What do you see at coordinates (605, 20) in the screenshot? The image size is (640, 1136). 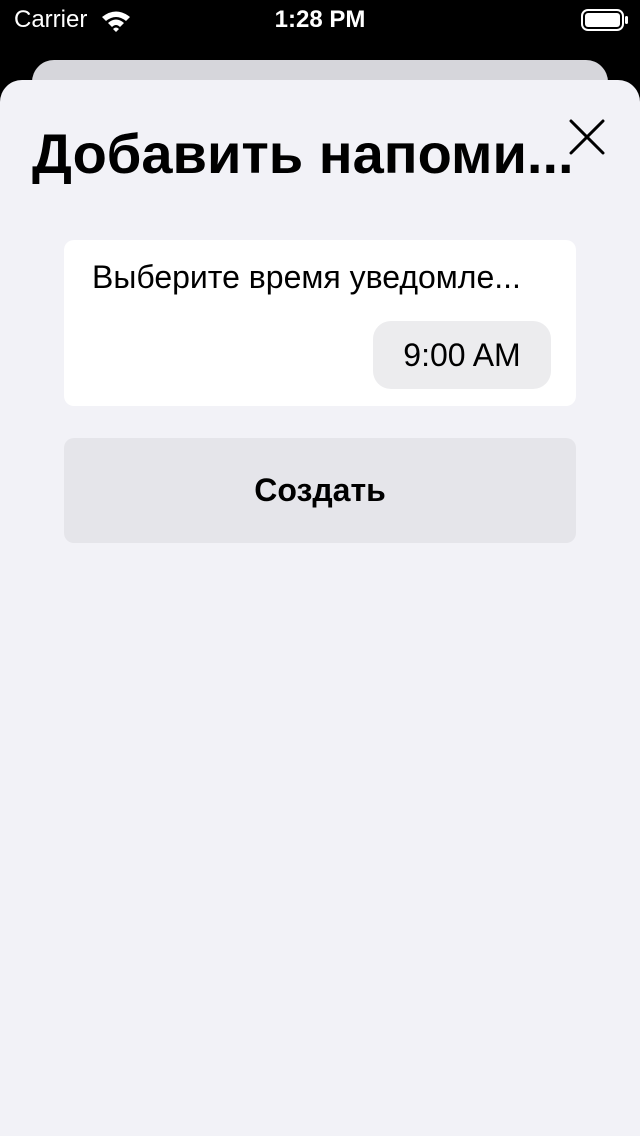 I see `battery-icon` at bounding box center [605, 20].